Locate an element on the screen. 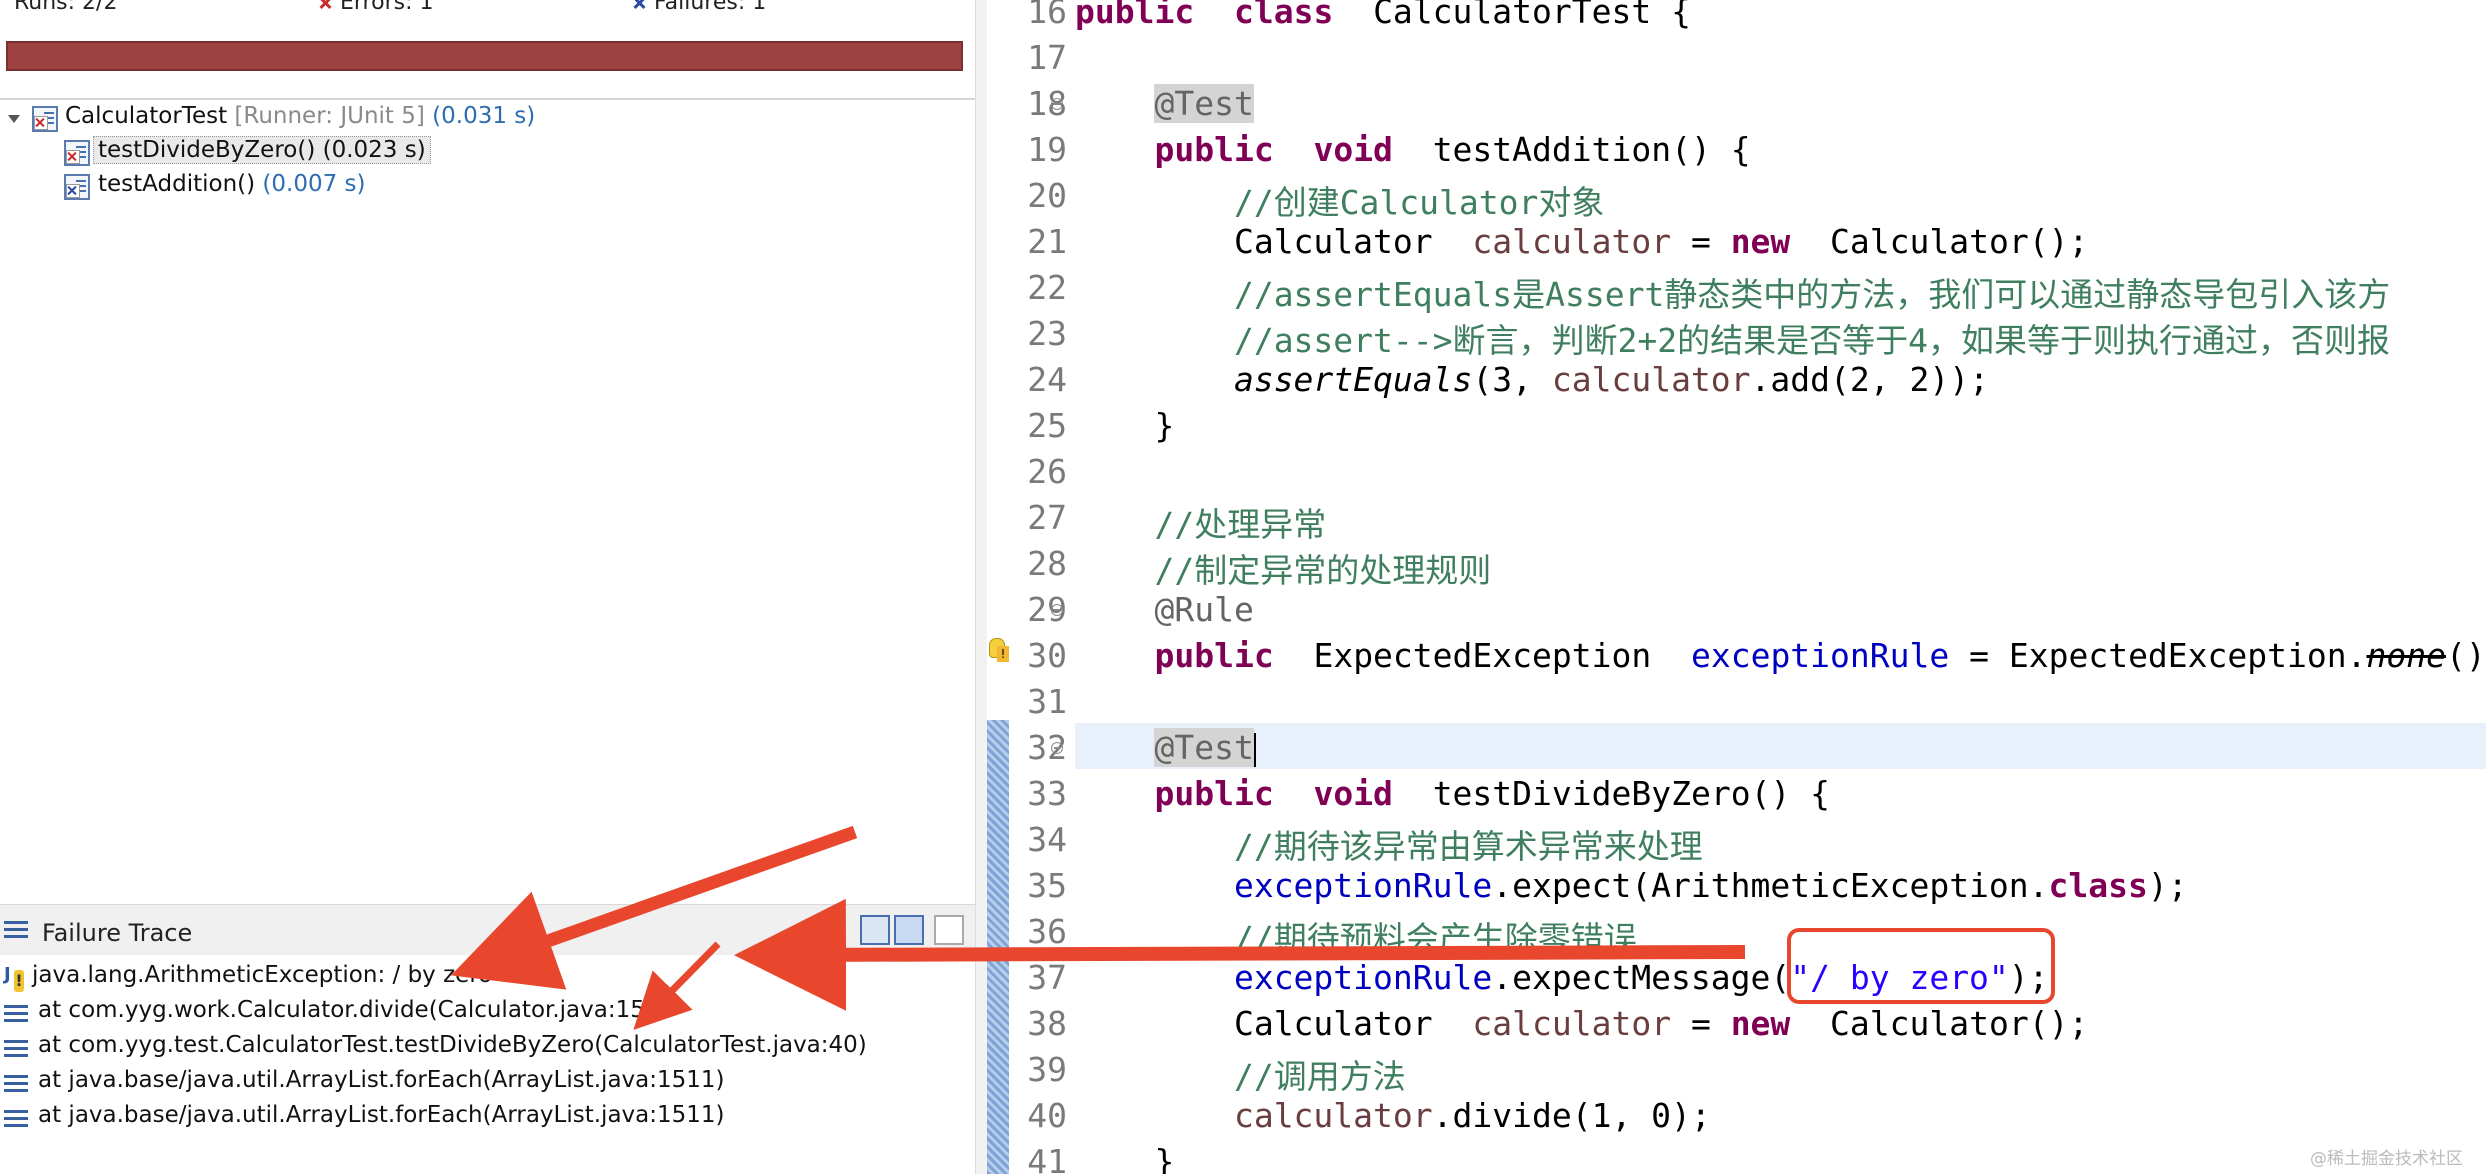  arrow-to-divide-line is located at coordinates (677, 985).